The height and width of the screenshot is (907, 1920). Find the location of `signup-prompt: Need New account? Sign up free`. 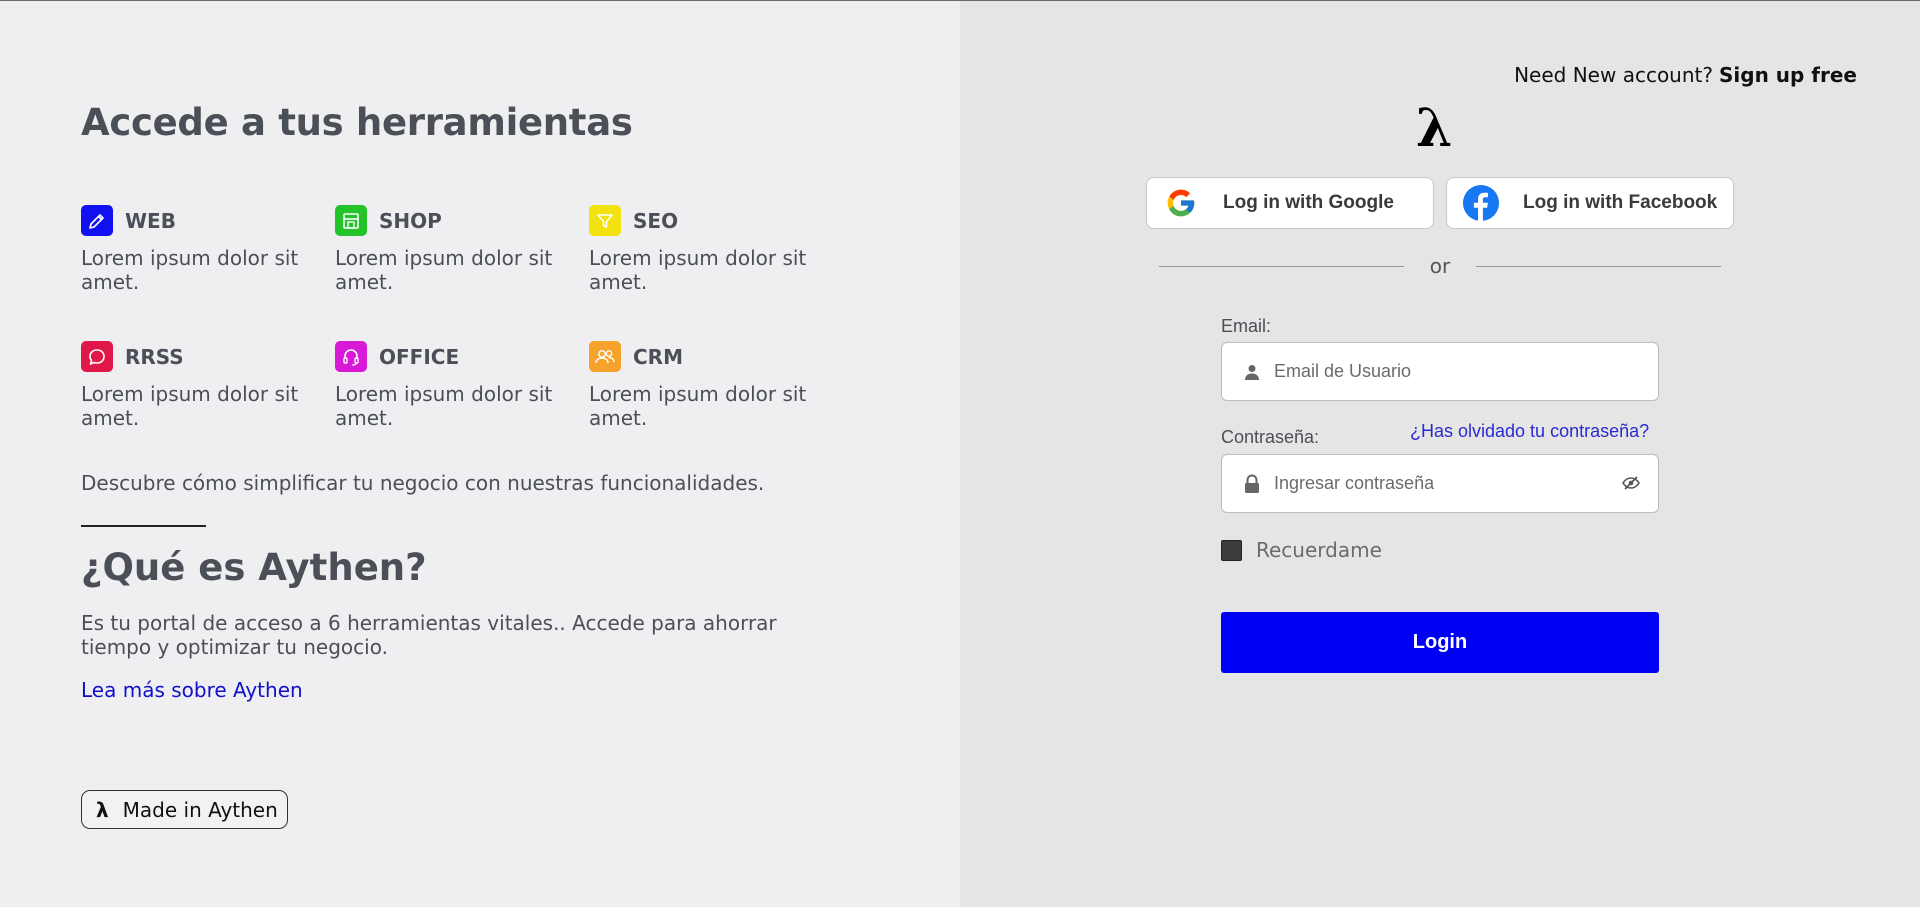

signup-prompt: Need New account? Sign up free is located at coordinates (1685, 75).